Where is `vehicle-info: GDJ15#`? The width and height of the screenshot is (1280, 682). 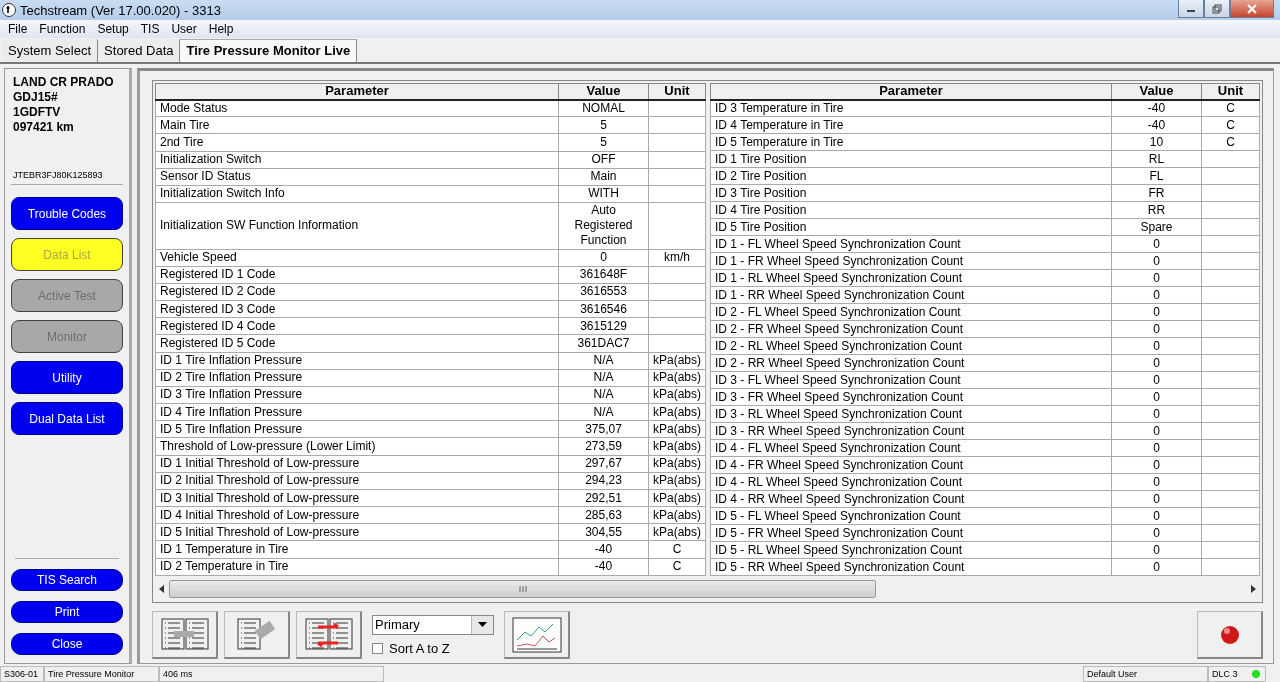 vehicle-info: GDJ15# is located at coordinates (35, 97).